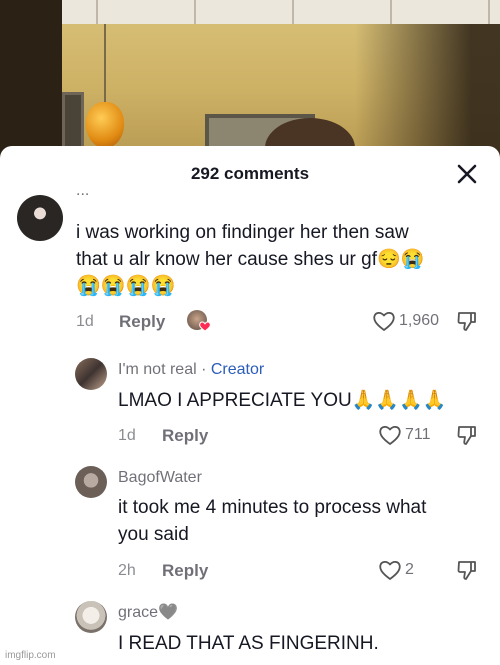 This screenshot has width=500, height=665. I want to click on comment-text-line: you said, so click(153, 534).